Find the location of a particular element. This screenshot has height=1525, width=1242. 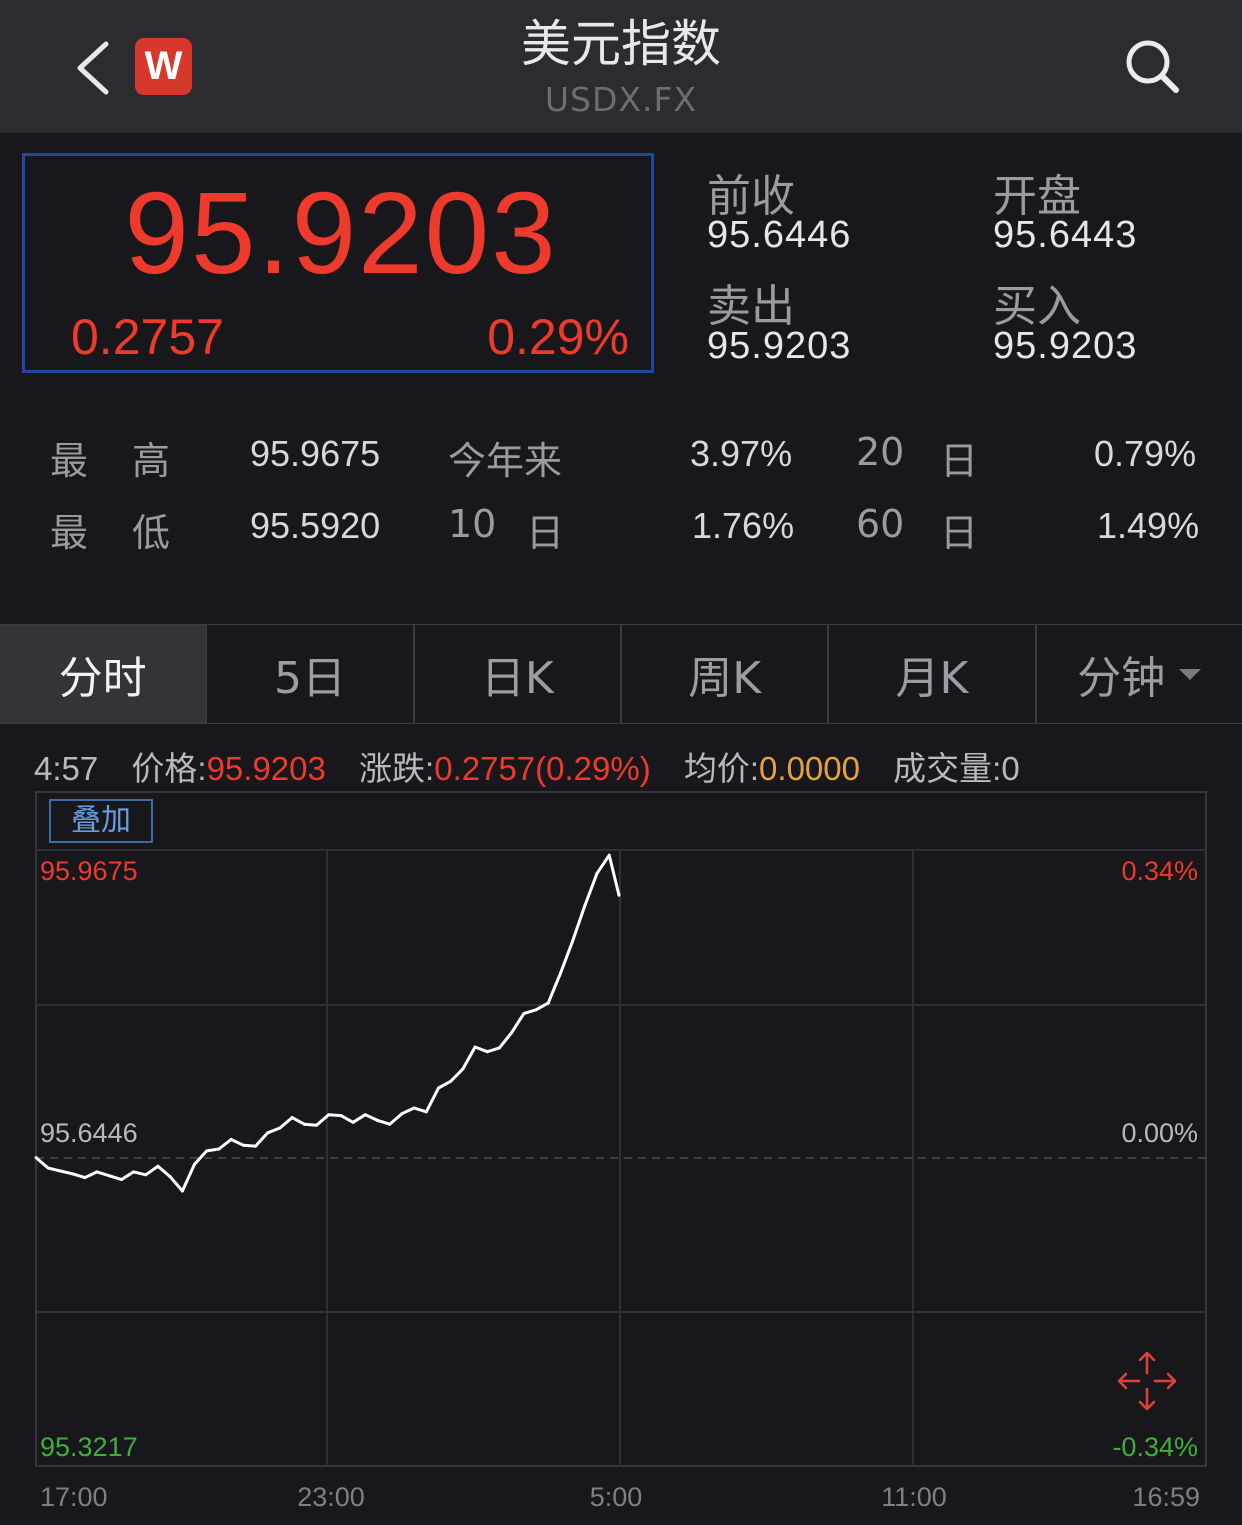

top-bar: W 美元指数 USDX.FX is located at coordinates (621, 66).